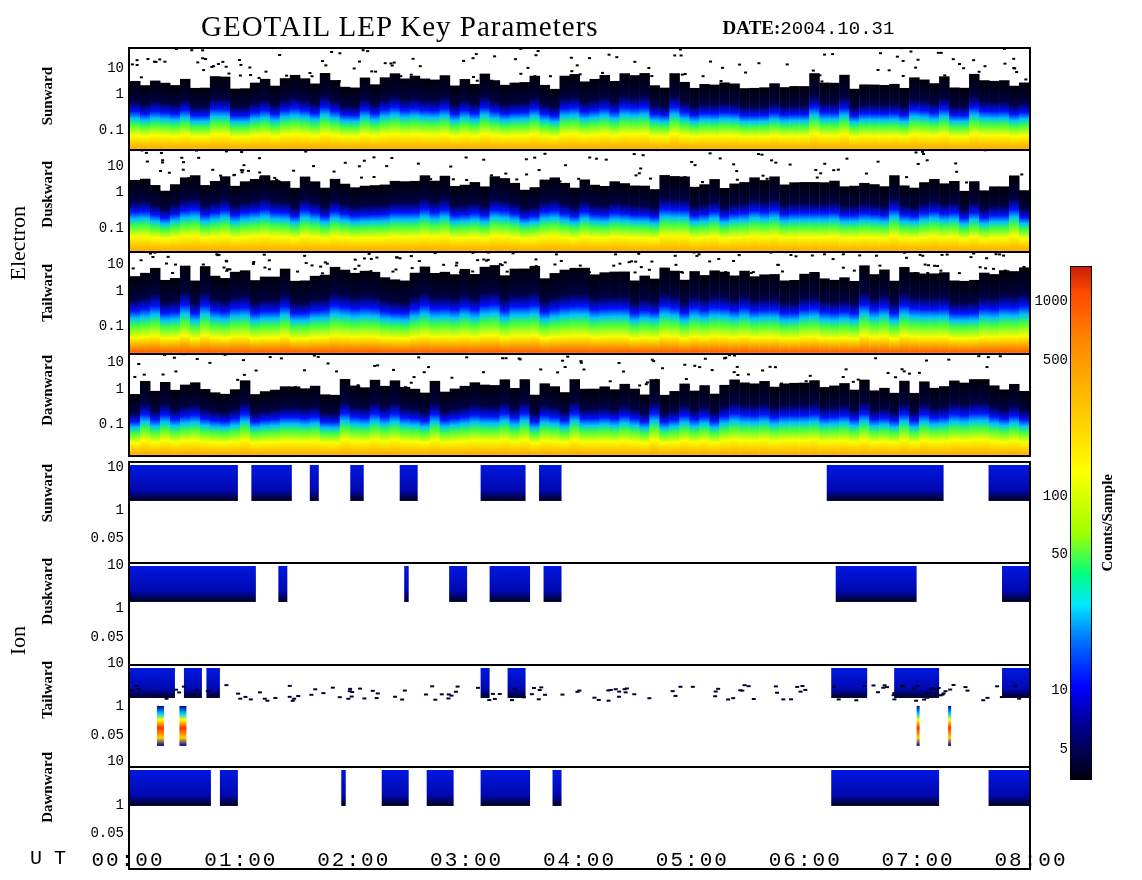 The width and height of the screenshot is (1142, 880). What do you see at coordinates (18, 243) in the screenshot?
I see `group-label: Electron` at bounding box center [18, 243].